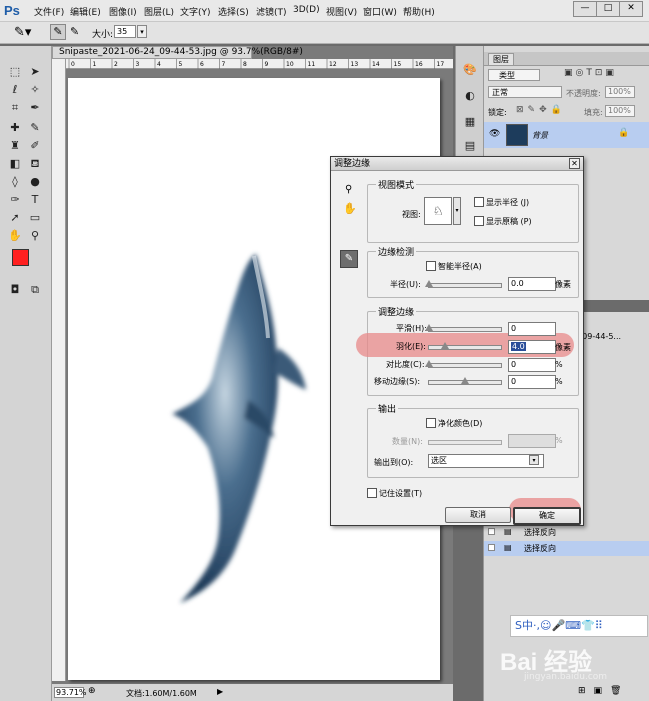 This screenshot has width=649, height=701. What do you see at coordinates (585, 9) in the screenshot?
I see `minimize-button: —` at bounding box center [585, 9].